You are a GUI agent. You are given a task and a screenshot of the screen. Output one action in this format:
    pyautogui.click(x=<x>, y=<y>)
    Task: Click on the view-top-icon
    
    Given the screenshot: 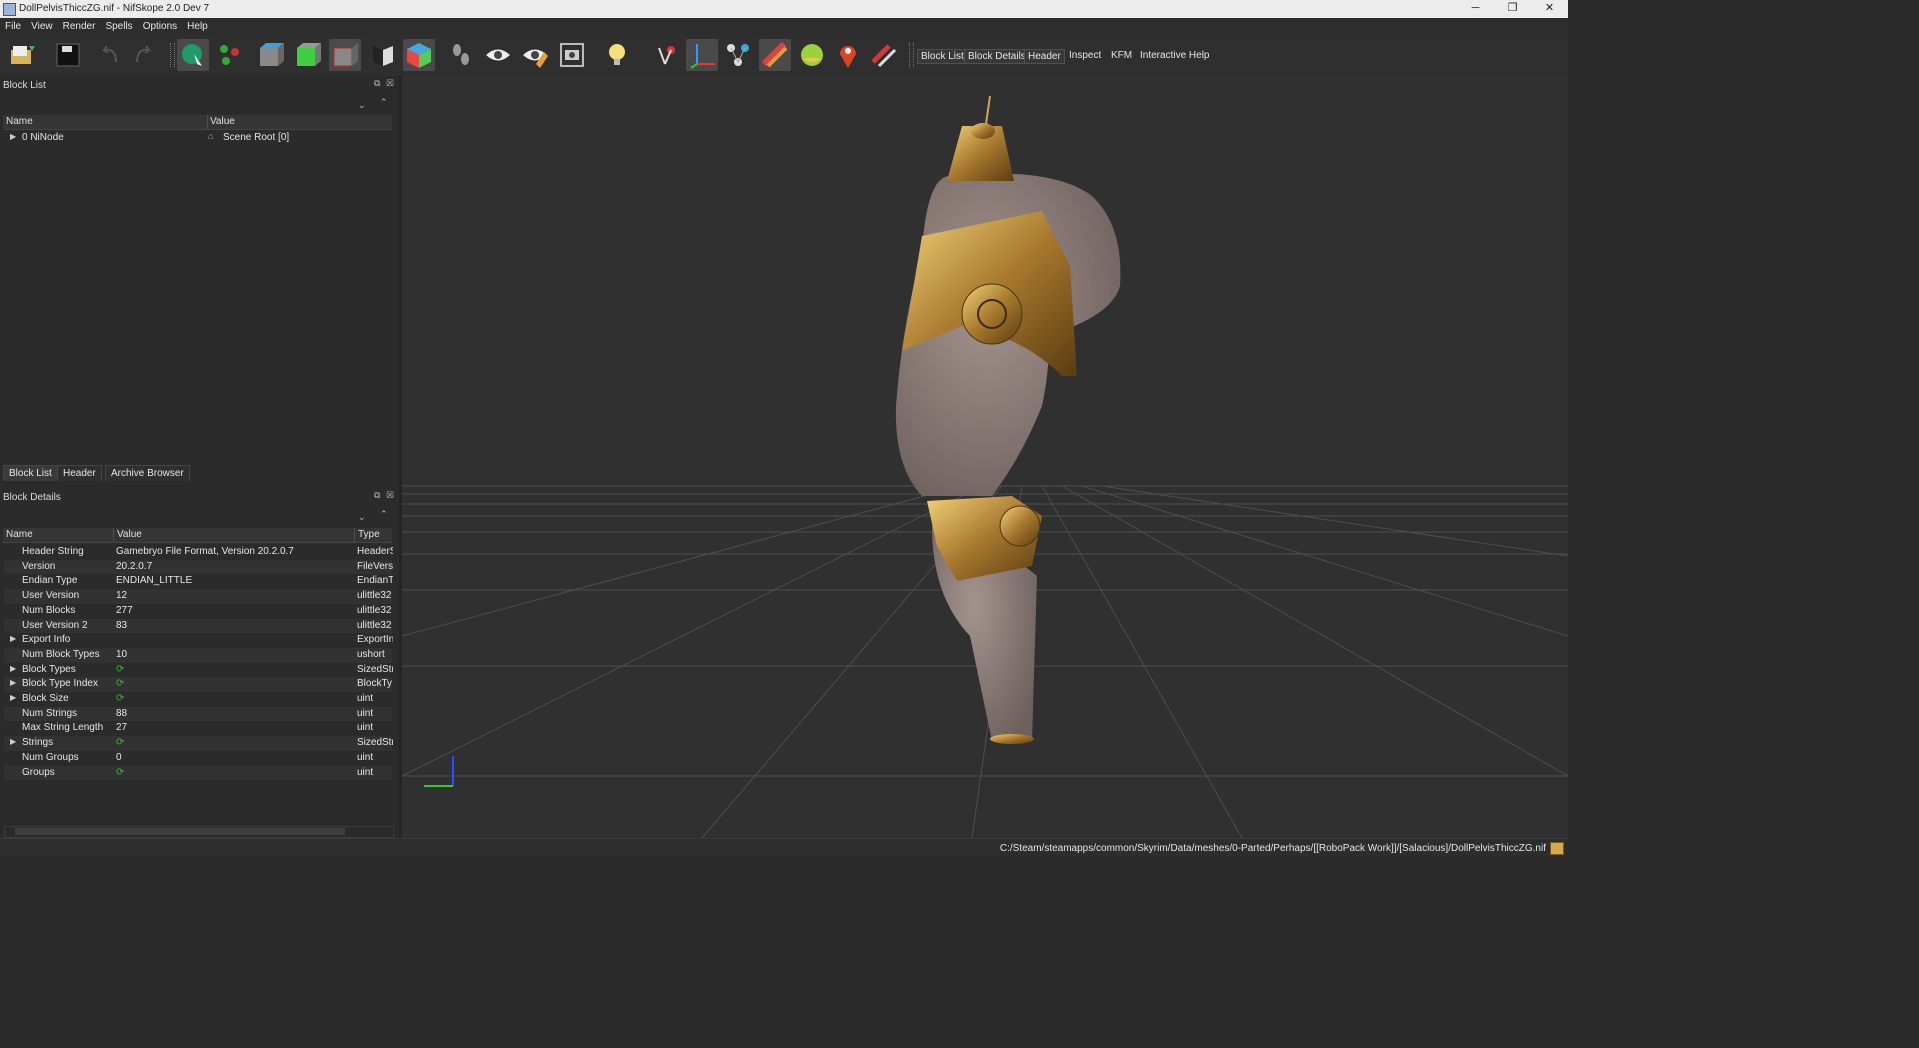 What is the action you would take?
    pyautogui.click(x=271, y=55)
    